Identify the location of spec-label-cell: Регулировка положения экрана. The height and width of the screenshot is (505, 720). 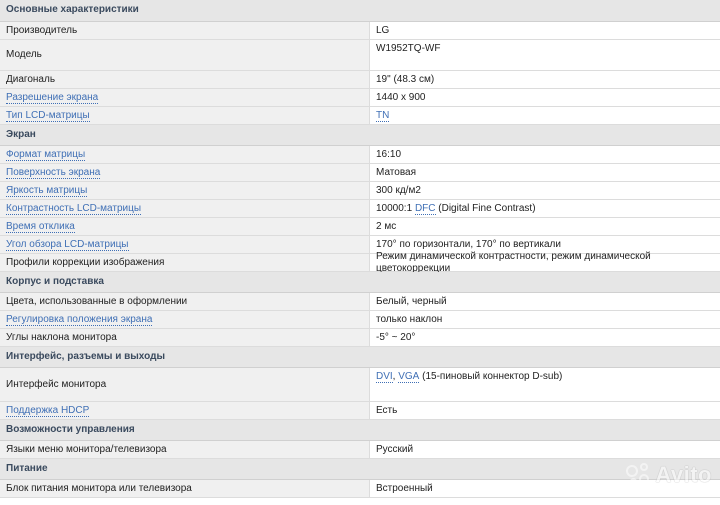
(185, 319).